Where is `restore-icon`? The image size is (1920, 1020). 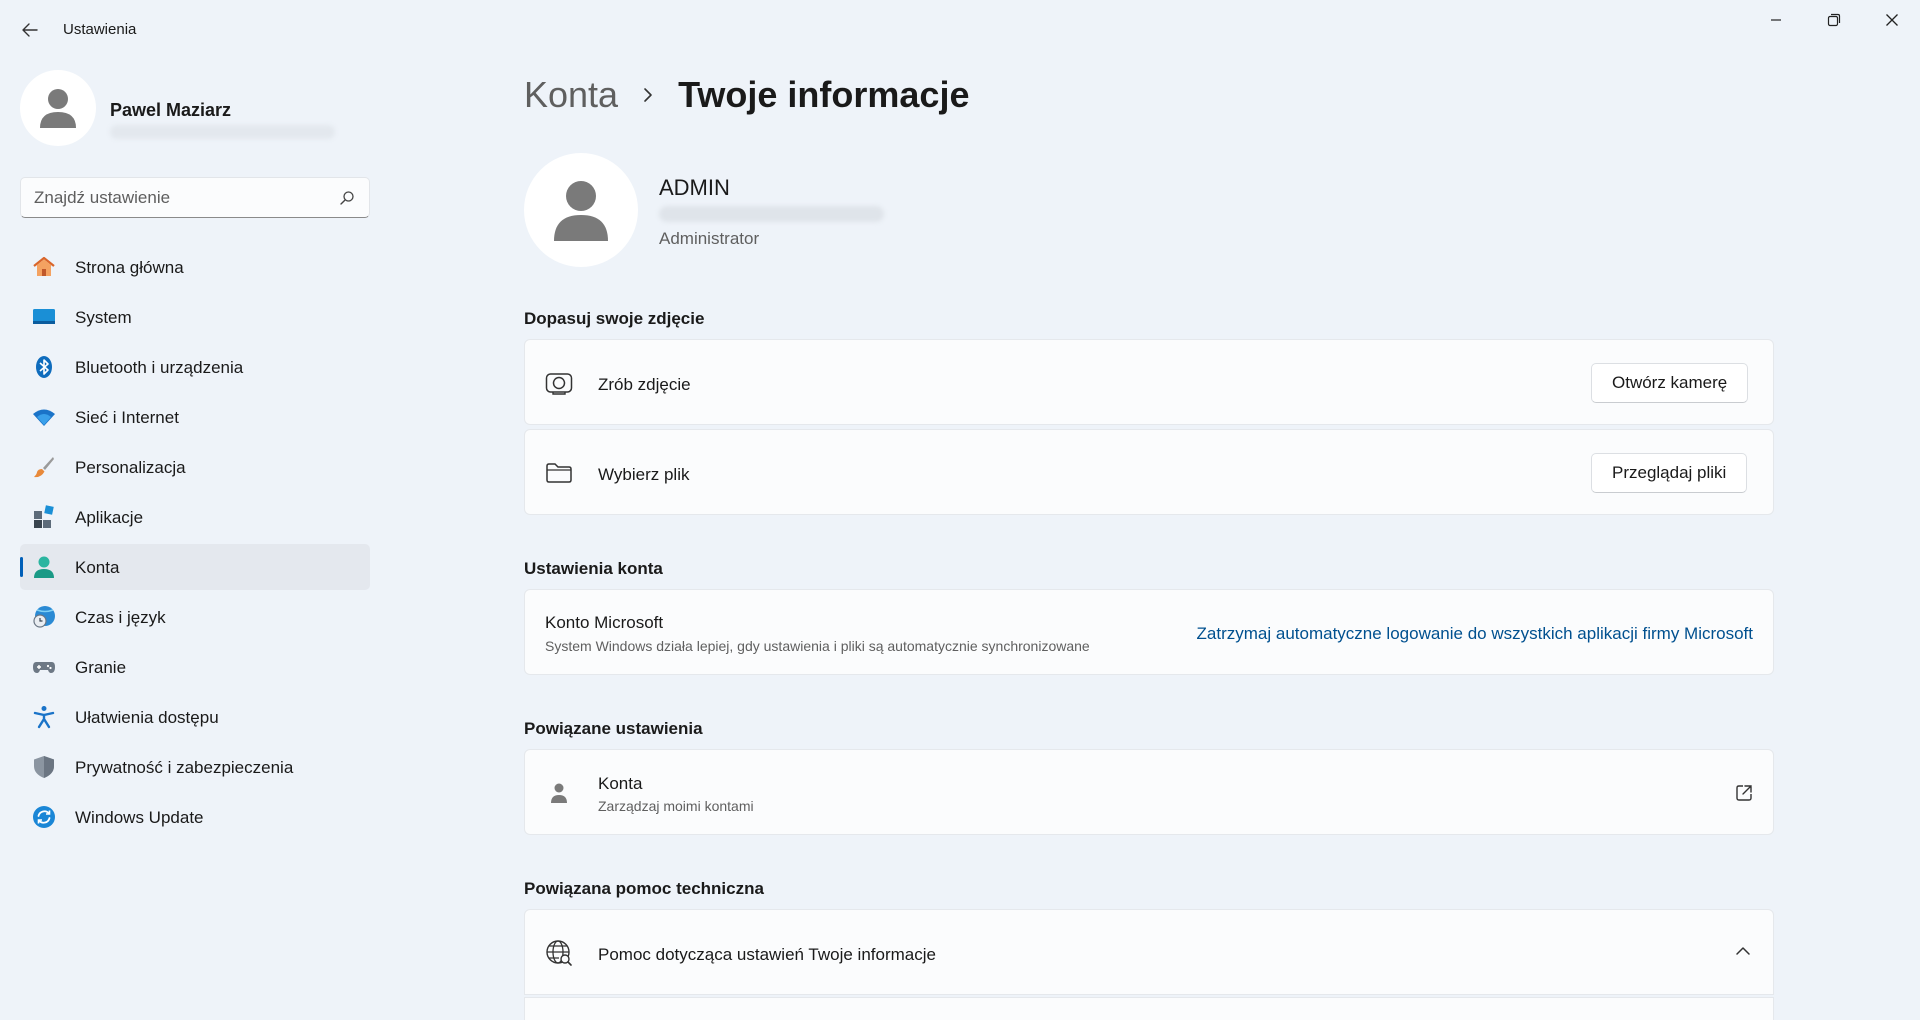
restore-icon is located at coordinates (1834, 20).